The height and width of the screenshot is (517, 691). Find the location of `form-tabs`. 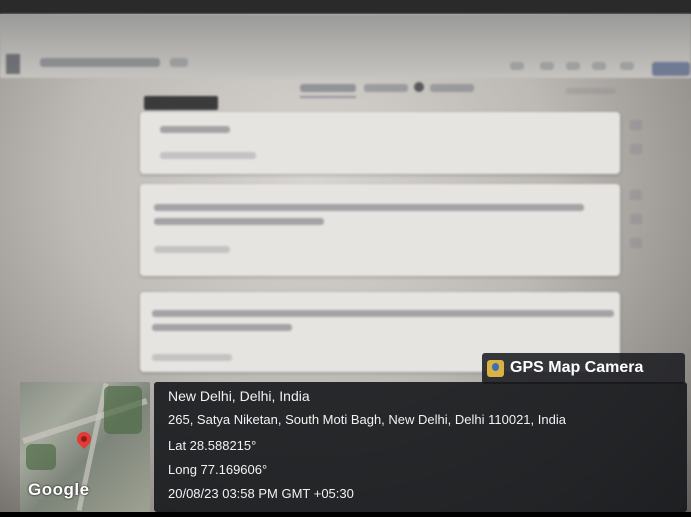

form-tabs is located at coordinates (390, 91).